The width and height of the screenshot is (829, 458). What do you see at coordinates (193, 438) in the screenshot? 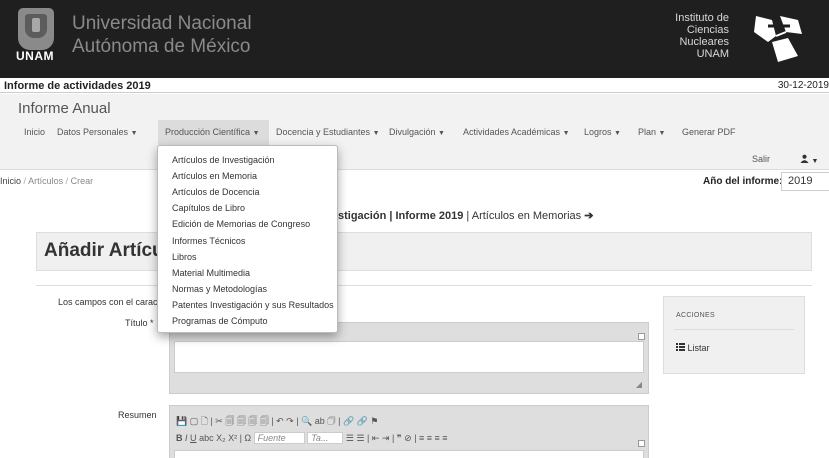
I see `underline-button: U` at bounding box center [193, 438].